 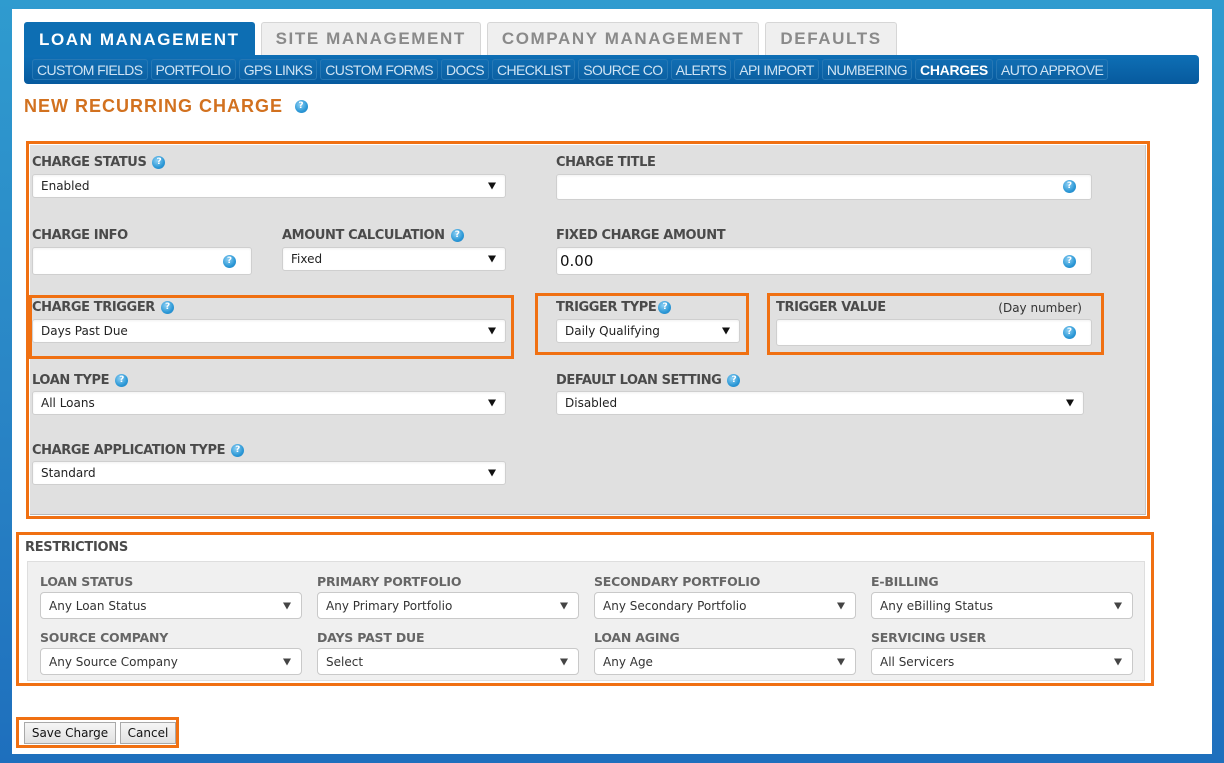 I want to click on charge-title-input: ?, so click(x=824, y=187).